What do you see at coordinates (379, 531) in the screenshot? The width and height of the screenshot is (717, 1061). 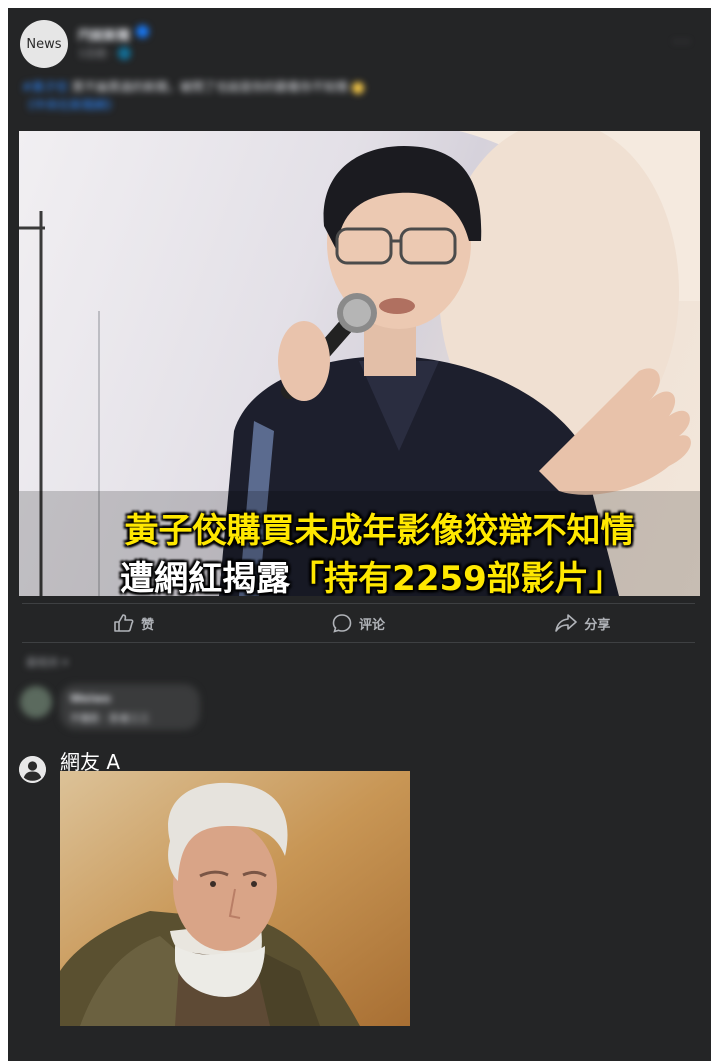 I see `photo-caption-line1: 黃子佼購買未成年影像狡辯不知情` at bounding box center [379, 531].